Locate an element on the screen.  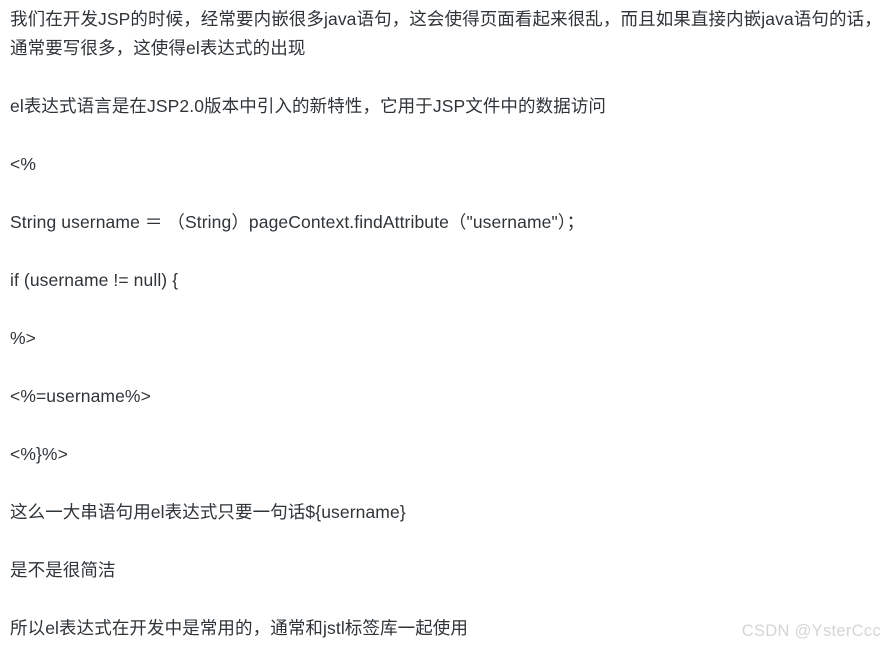
code-line-if-statement: if (username != null) { is located at coordinates (94, 280).